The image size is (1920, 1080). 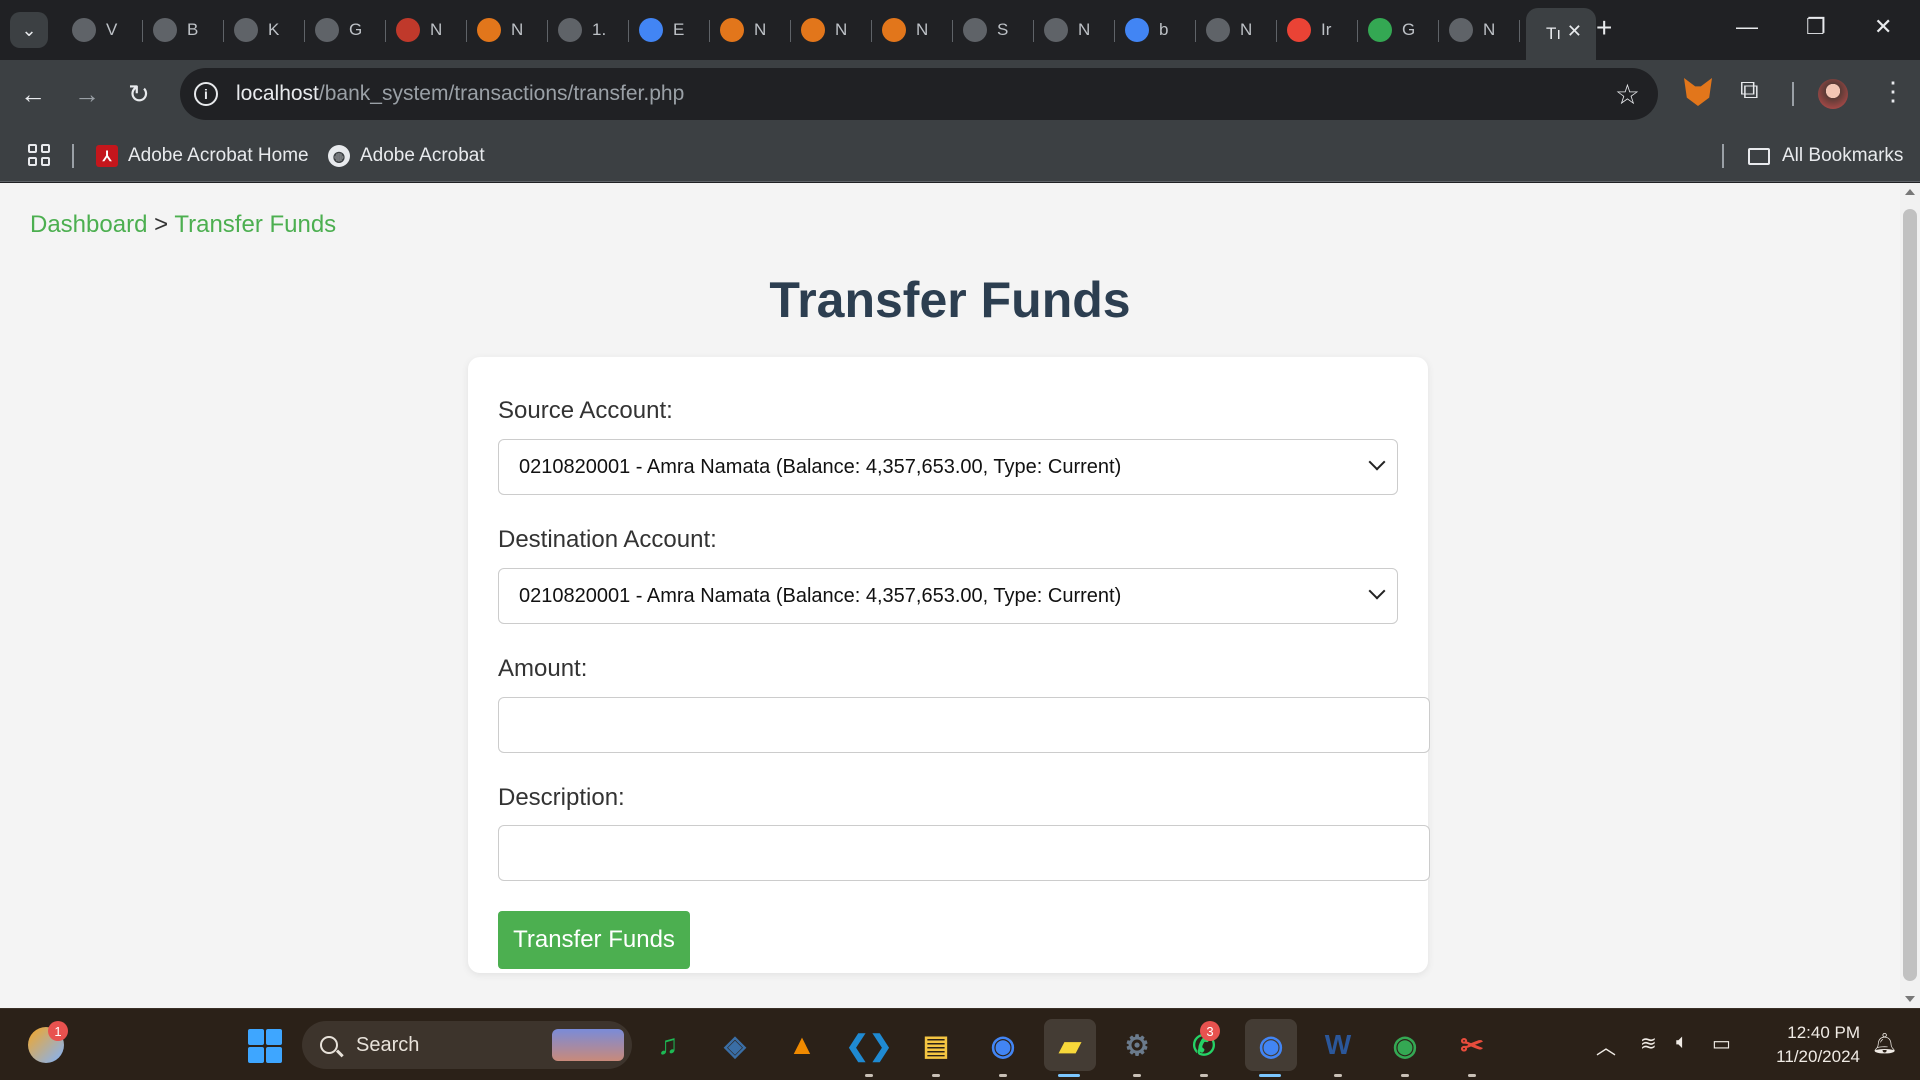 I want to click on taskbar-app-spotify-icon: ♫, so click(x=668, y=1045).